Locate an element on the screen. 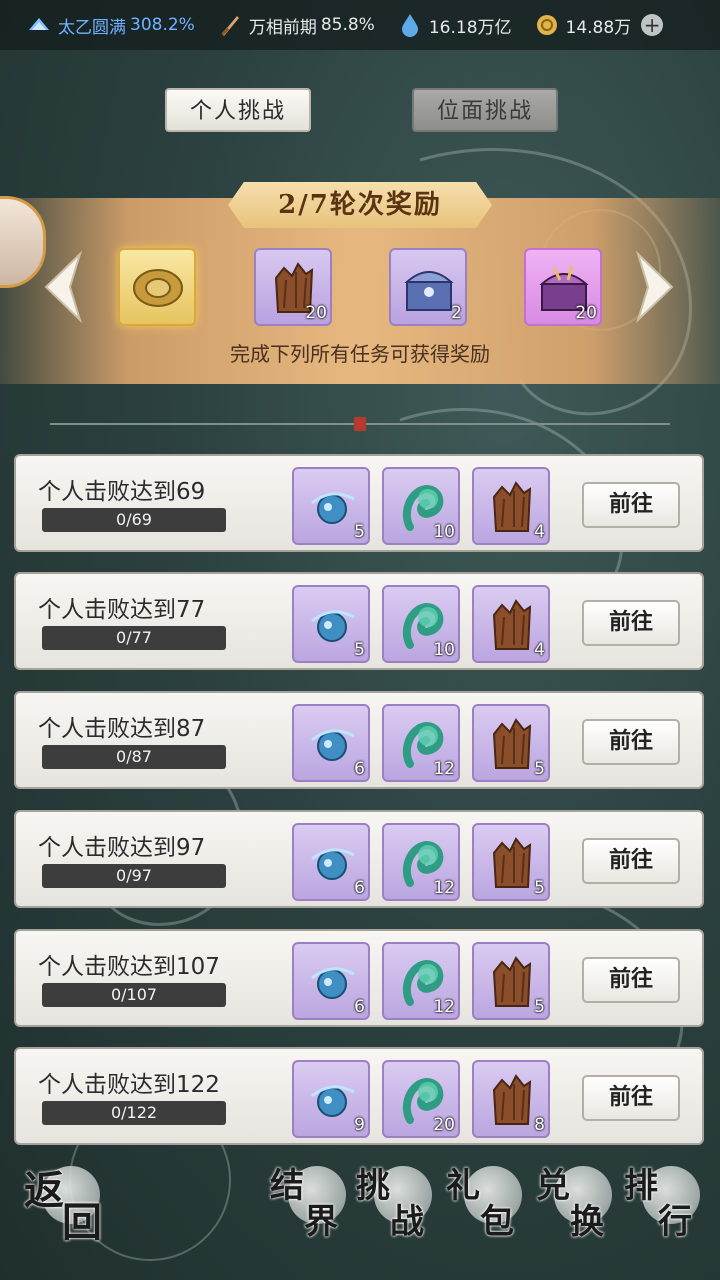 Image resolution: width=720 pixels, height=1280 pixels. task-row: 个人击败达到69 0/69 5 10 4 前往 is located at coordinates (359, 503).